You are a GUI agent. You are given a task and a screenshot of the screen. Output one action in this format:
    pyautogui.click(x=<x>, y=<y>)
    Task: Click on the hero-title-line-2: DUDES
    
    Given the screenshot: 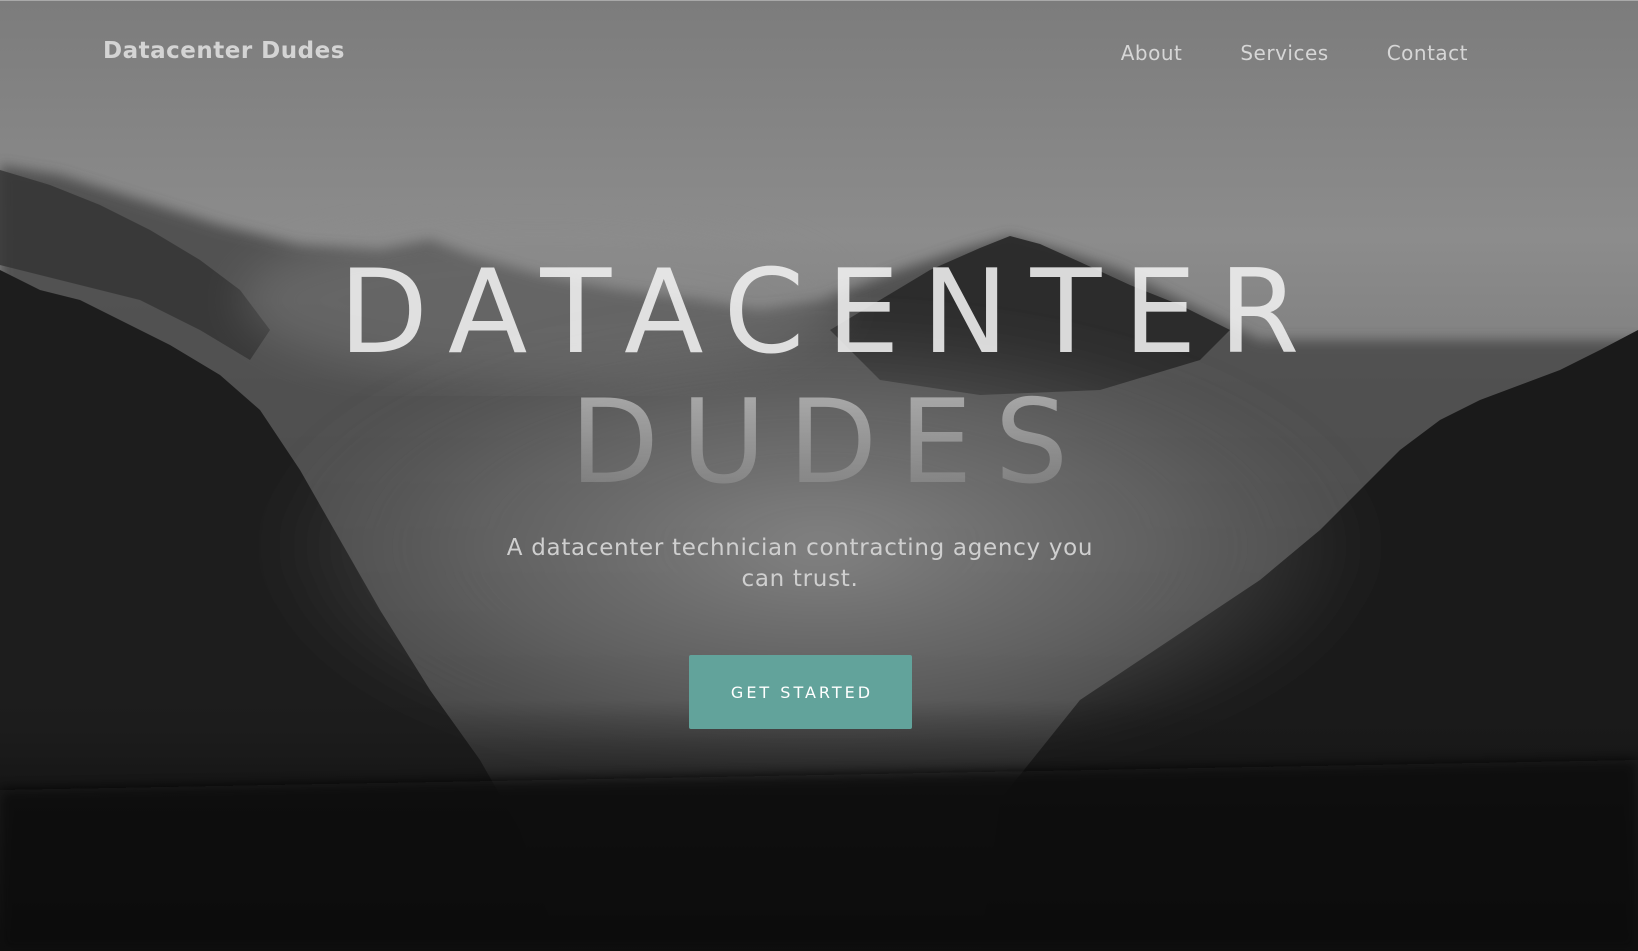 What is the action you would take?
    pyautogui.click(x=819, y=443)
    